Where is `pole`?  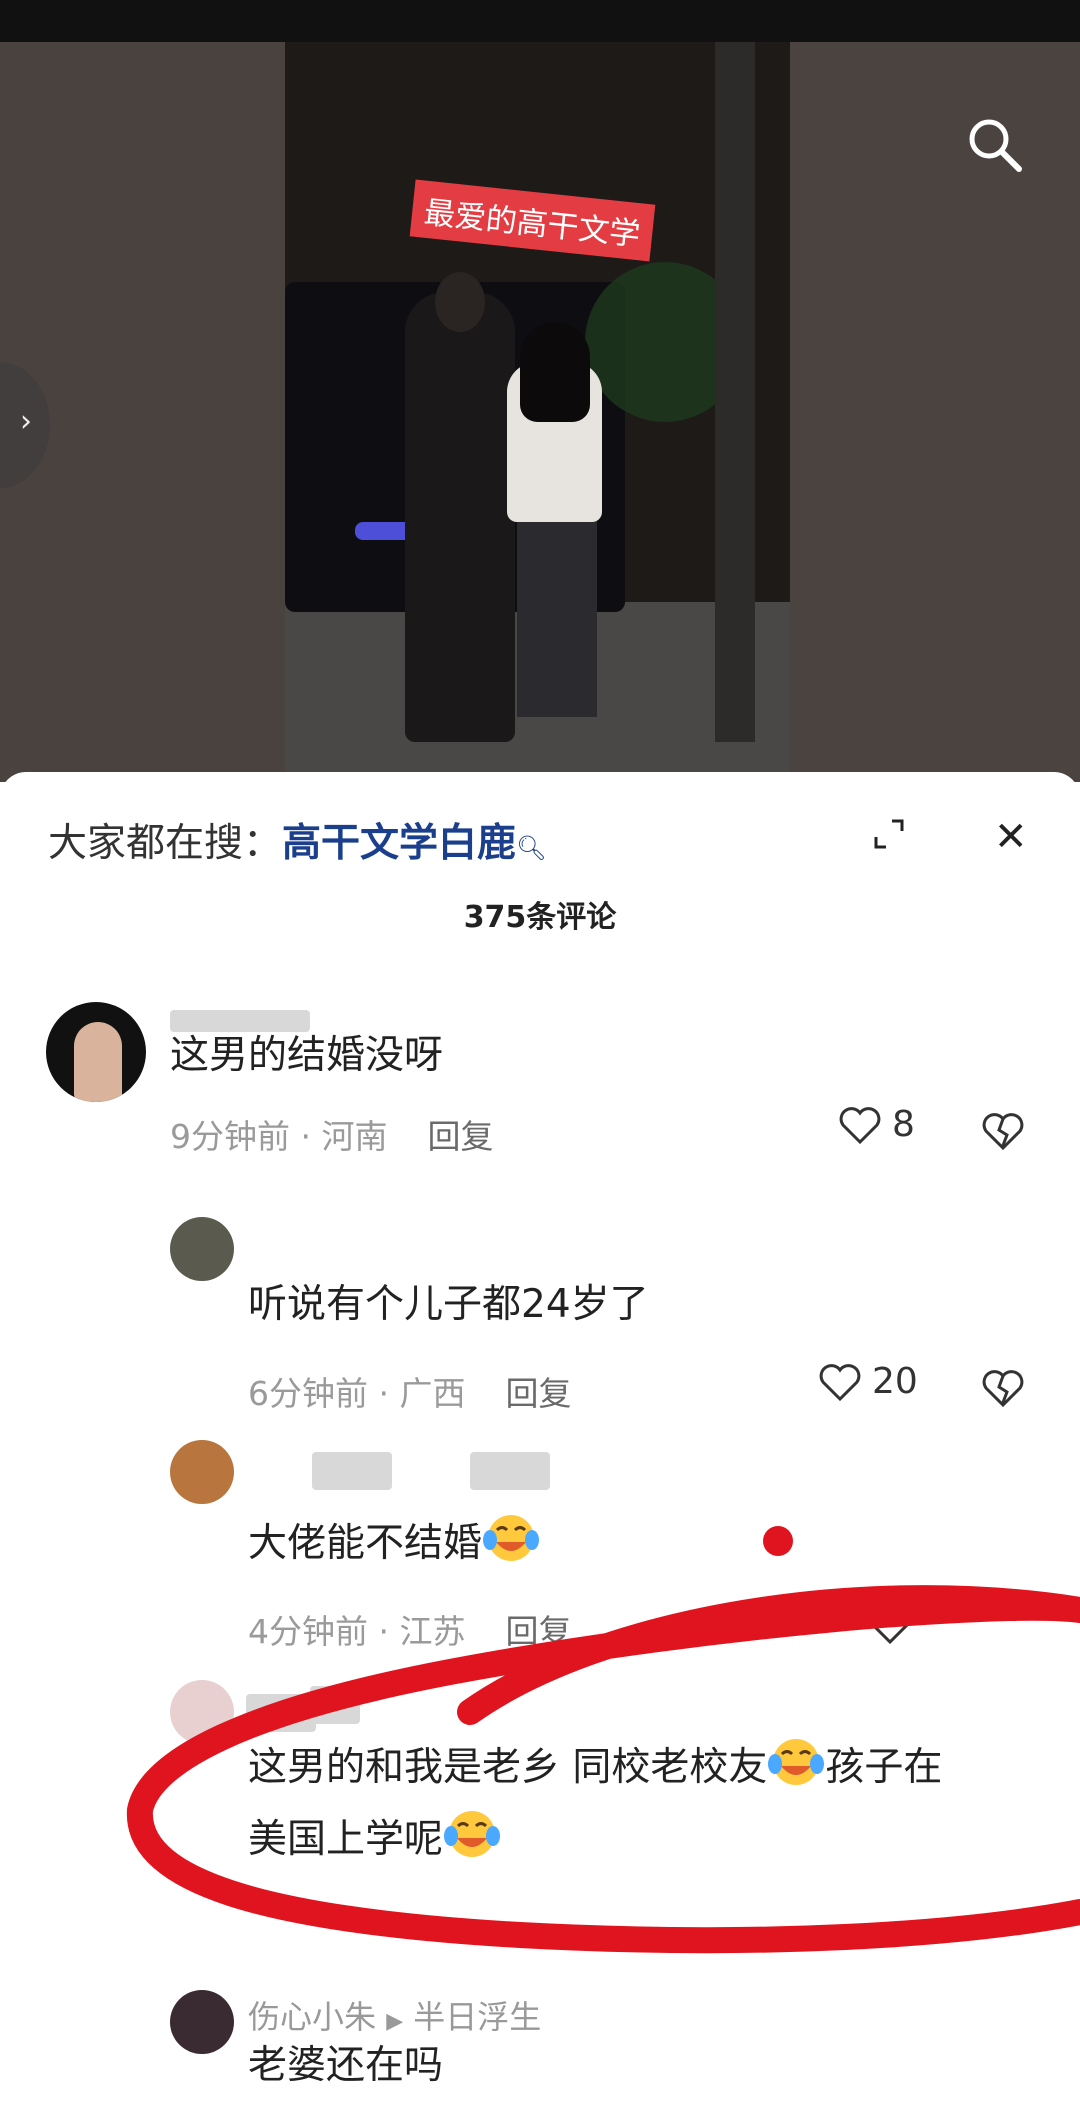
pole is located at coordinates (735, 392).